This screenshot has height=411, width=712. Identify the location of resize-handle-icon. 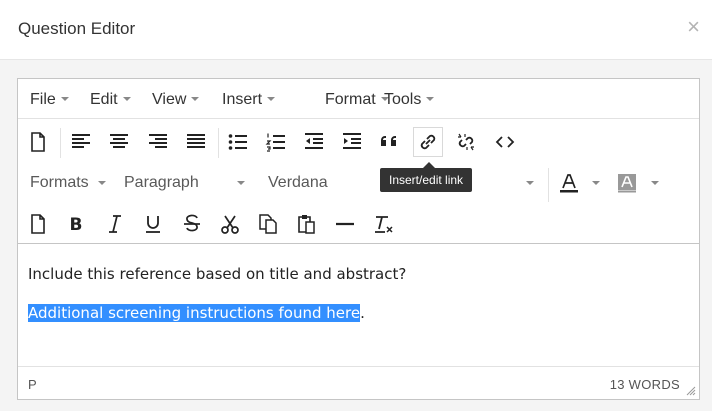
(691, 391).